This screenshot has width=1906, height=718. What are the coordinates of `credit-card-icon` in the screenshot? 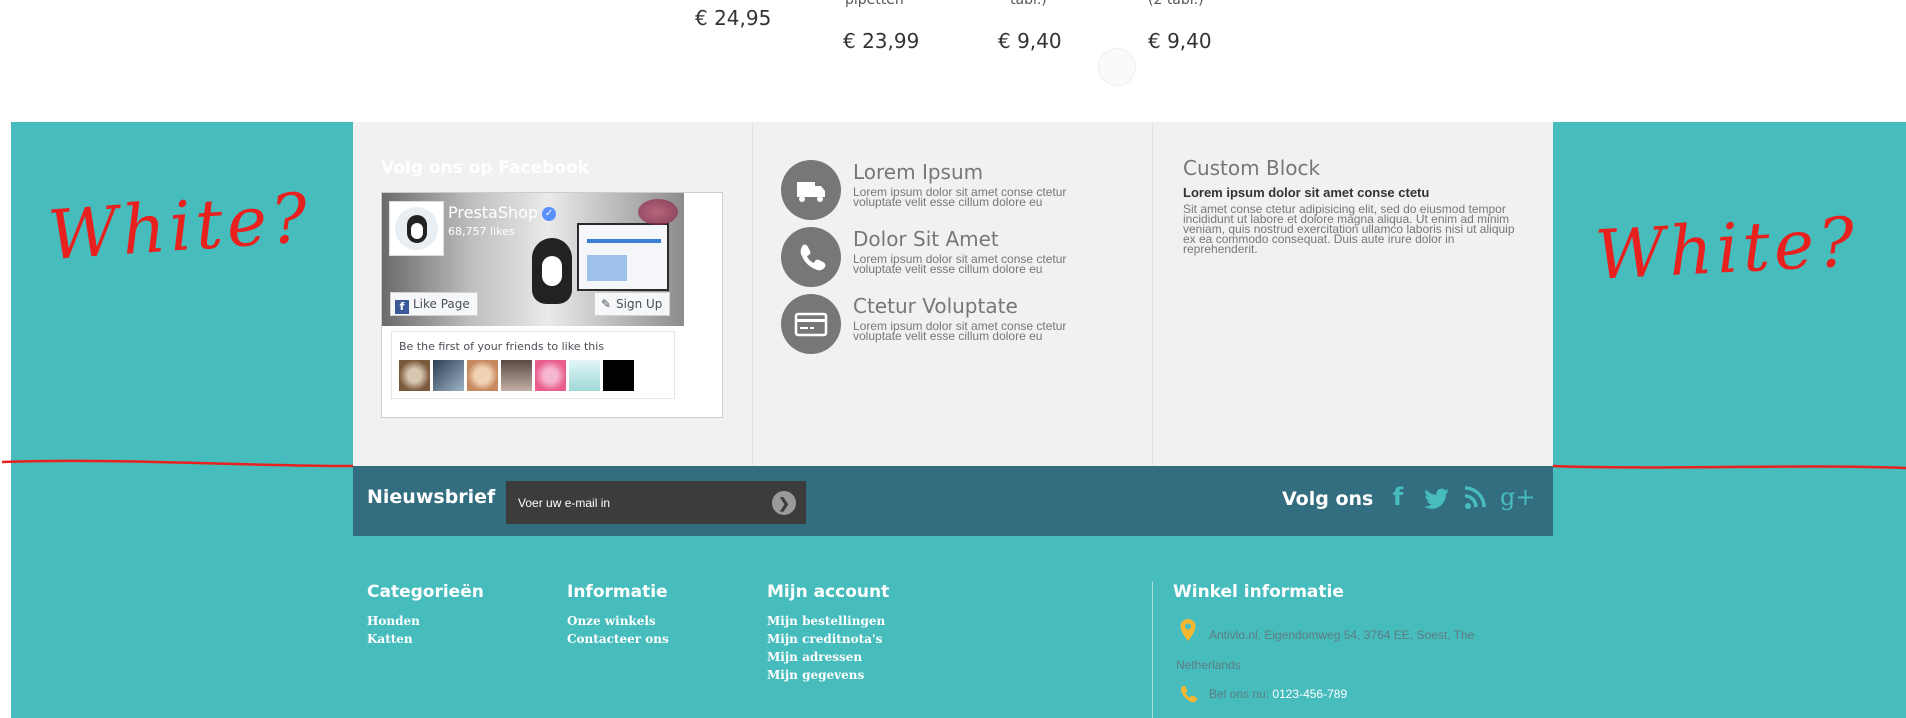 It's located at (811, 324).